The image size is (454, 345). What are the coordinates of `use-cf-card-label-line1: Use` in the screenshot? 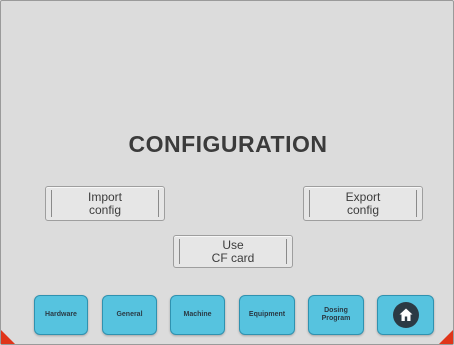 It's located at (233, 244).